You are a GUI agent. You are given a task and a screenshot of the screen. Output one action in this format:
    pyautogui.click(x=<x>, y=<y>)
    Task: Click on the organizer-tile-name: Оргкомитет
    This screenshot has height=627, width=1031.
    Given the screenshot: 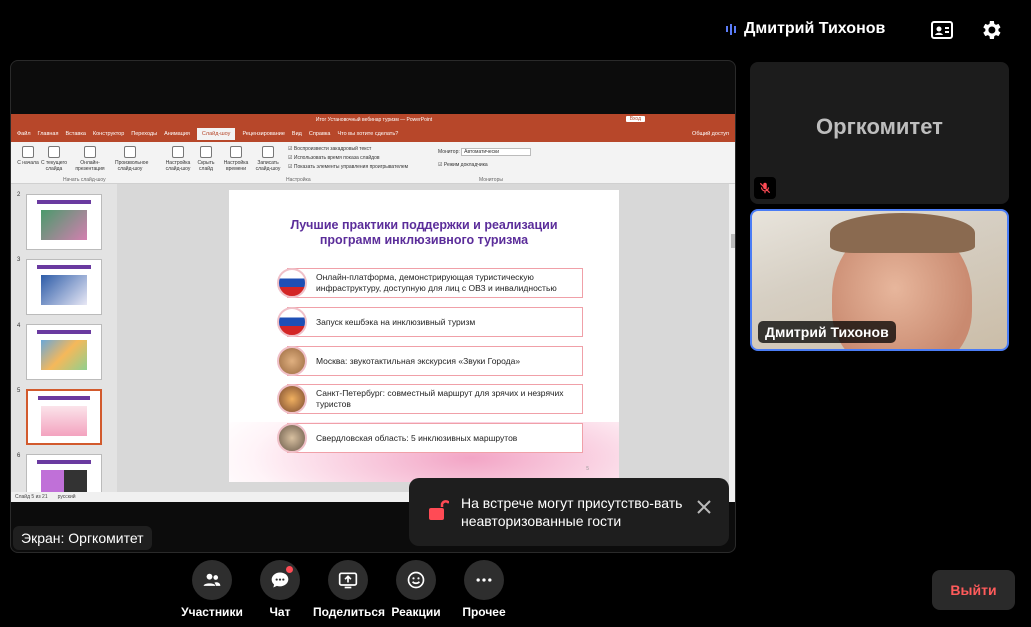 What is the action you would take?
    pyautogui.click(x=879, y=126)
    